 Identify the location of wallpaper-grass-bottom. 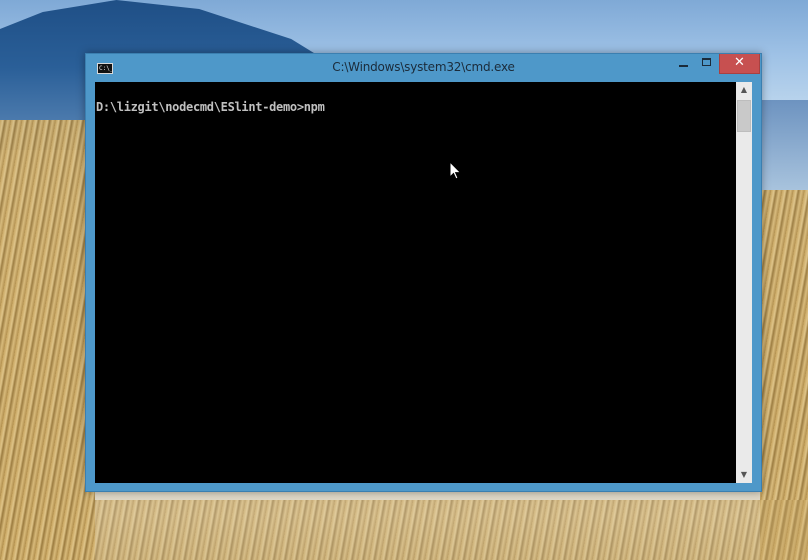
(404, 530).